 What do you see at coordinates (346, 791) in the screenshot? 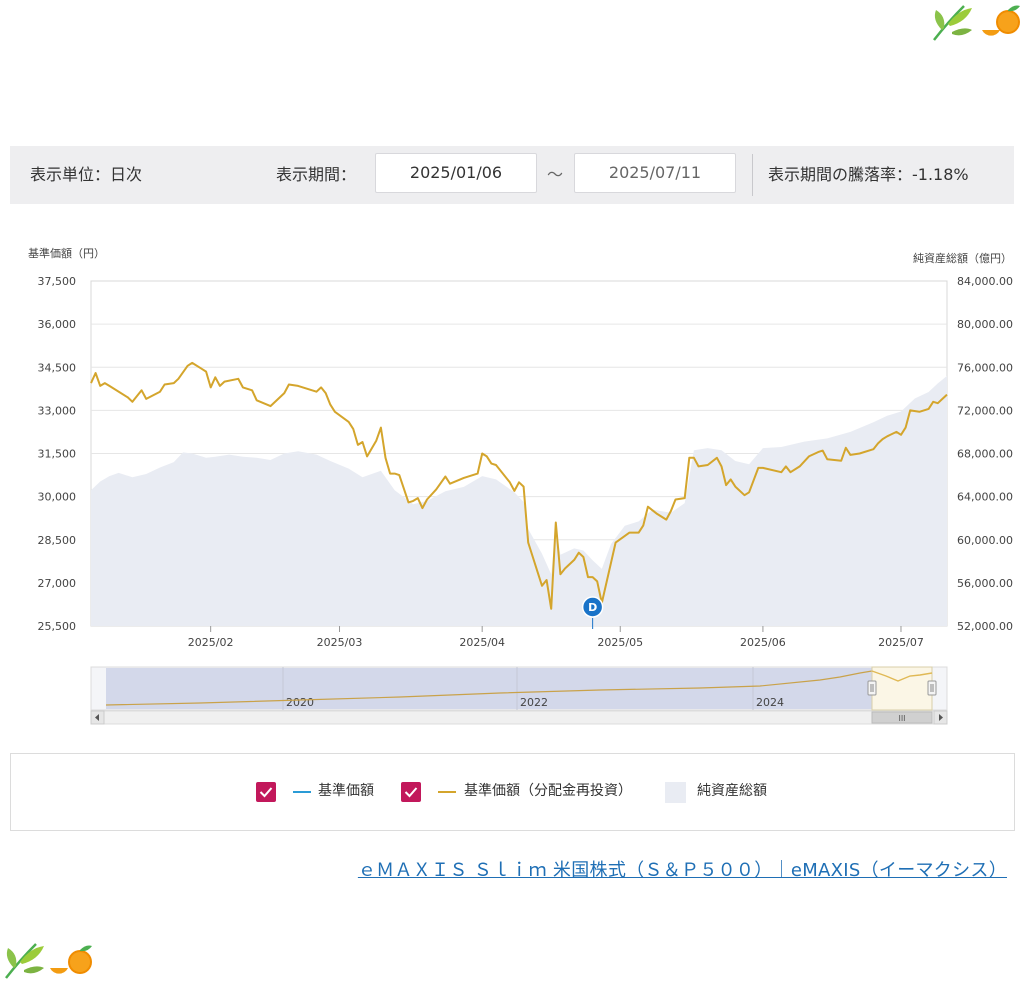
I see `nav-legend-label: 基準価額` at bounding box center [346, 791].